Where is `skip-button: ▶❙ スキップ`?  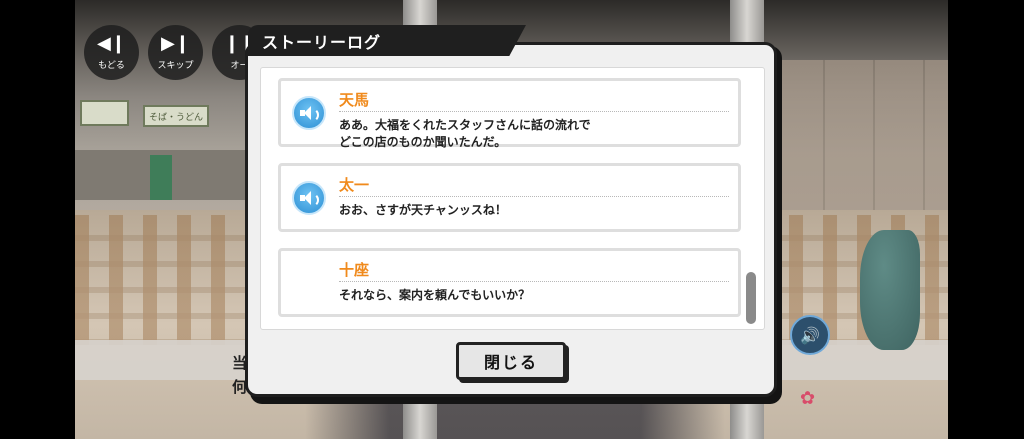 skip-button: ▶❙ スキップ is located at coordinates (175, 52).